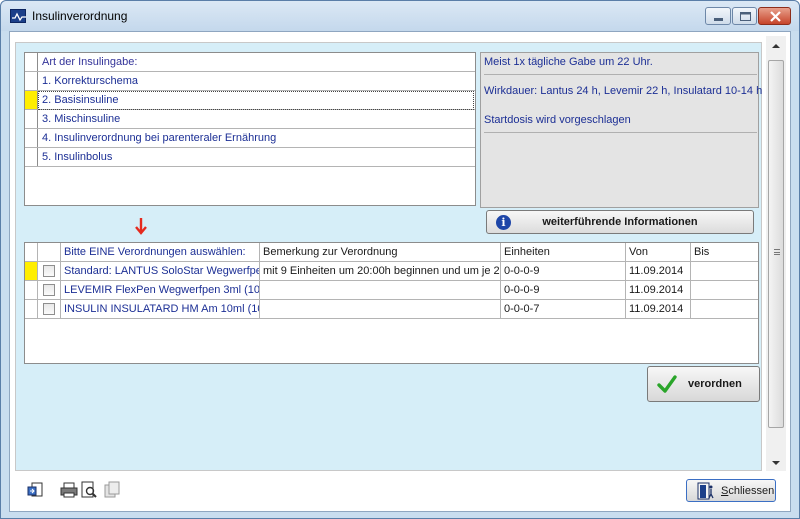 This screenshot has width=800, height=519. Describe the element at coordinates (69, 490) in the screenshot. I see `printer-icon` at that location.